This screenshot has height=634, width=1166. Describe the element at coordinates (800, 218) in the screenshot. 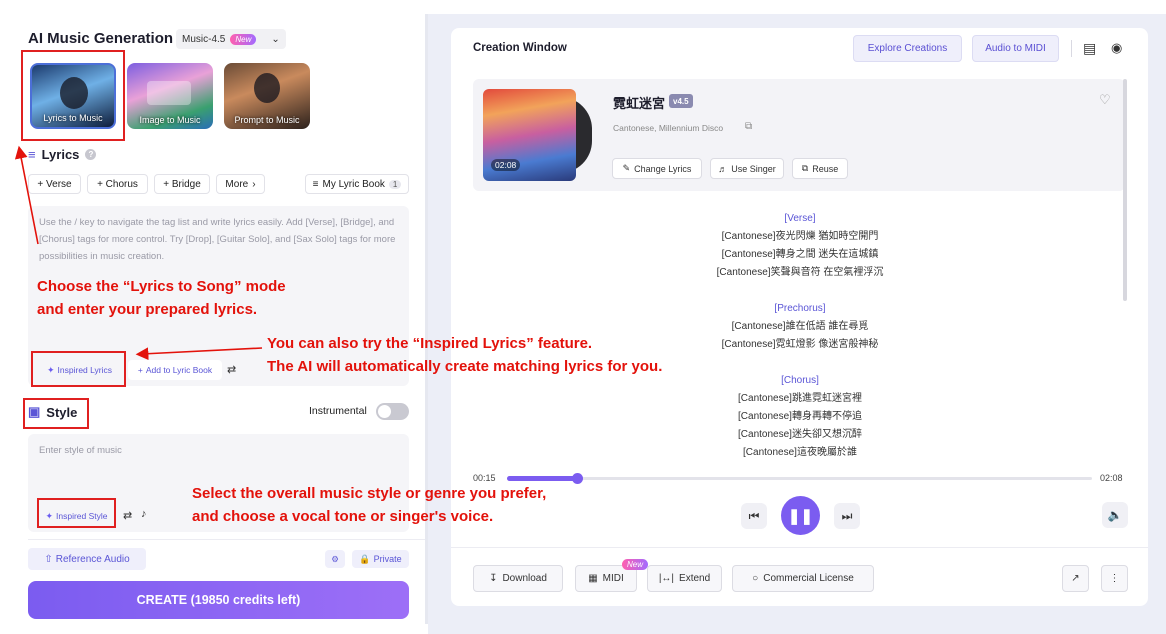

I see `lyrics-section-tag: [Verse]` at that location.